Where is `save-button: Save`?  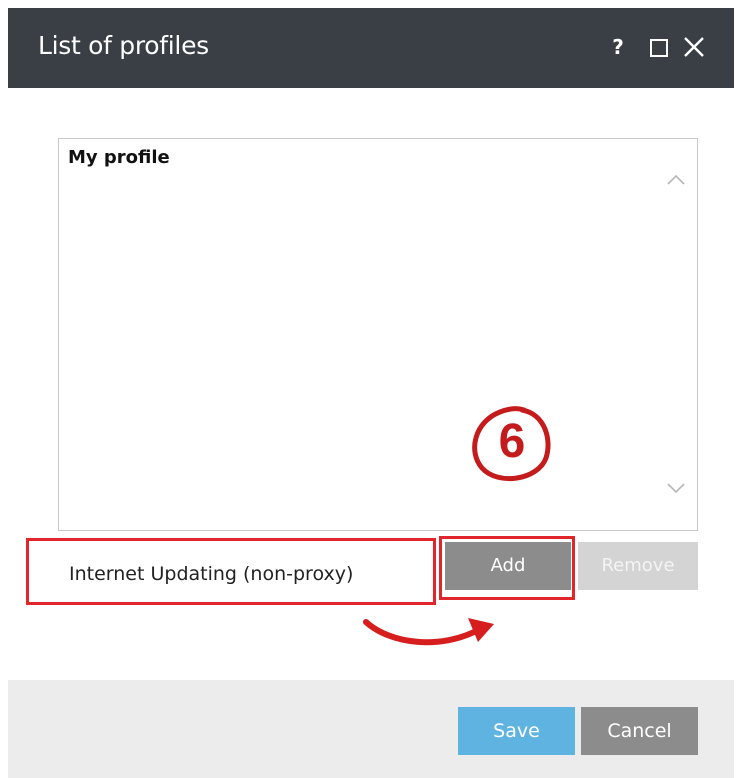 save-button: Save is located at coordinates (516, 731).